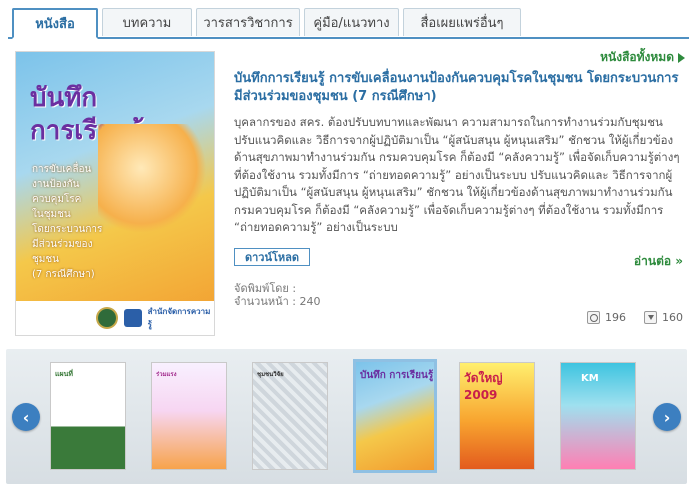 This screenshot has height=490, width=693. What do you see at coordinates (593, 317) in the screenshot?
I see `view-icon` at bounding box center [593, 317].